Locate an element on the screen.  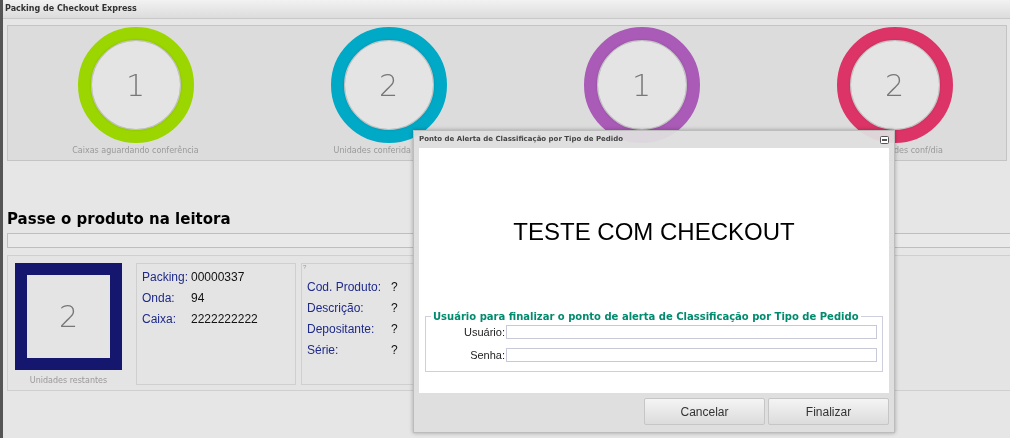
info-label: Cod. Produto: is located at coordinates (345, 287).